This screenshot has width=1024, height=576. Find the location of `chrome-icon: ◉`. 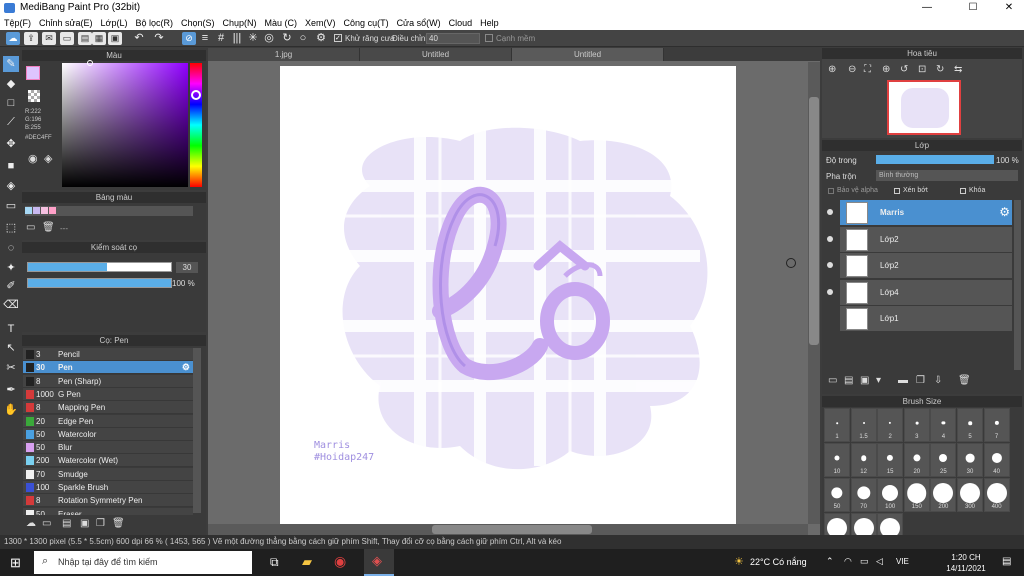

chrome-icon: ◉ is located at coordinates (340, 561).